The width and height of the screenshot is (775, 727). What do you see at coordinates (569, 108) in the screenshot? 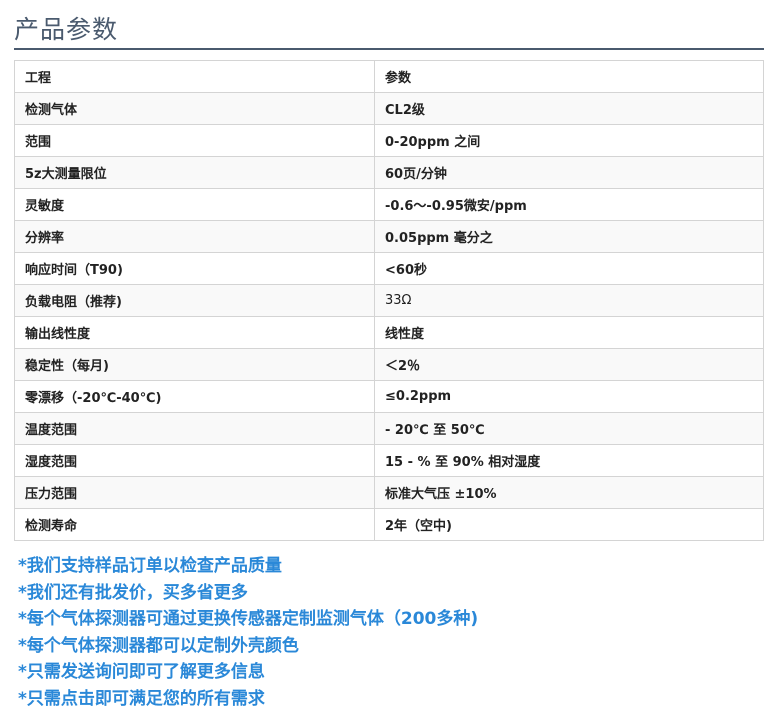
I see `param-value: CL2级` at bounding box center [569, 108].